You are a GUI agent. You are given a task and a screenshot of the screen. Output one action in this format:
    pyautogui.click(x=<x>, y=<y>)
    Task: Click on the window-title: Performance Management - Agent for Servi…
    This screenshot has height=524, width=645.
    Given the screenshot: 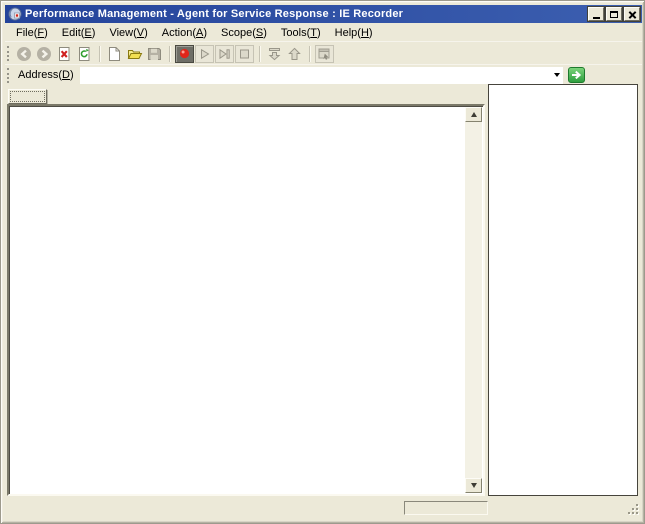 What is the action you would take?
    pyautogui.click(x=214, y=14)
    